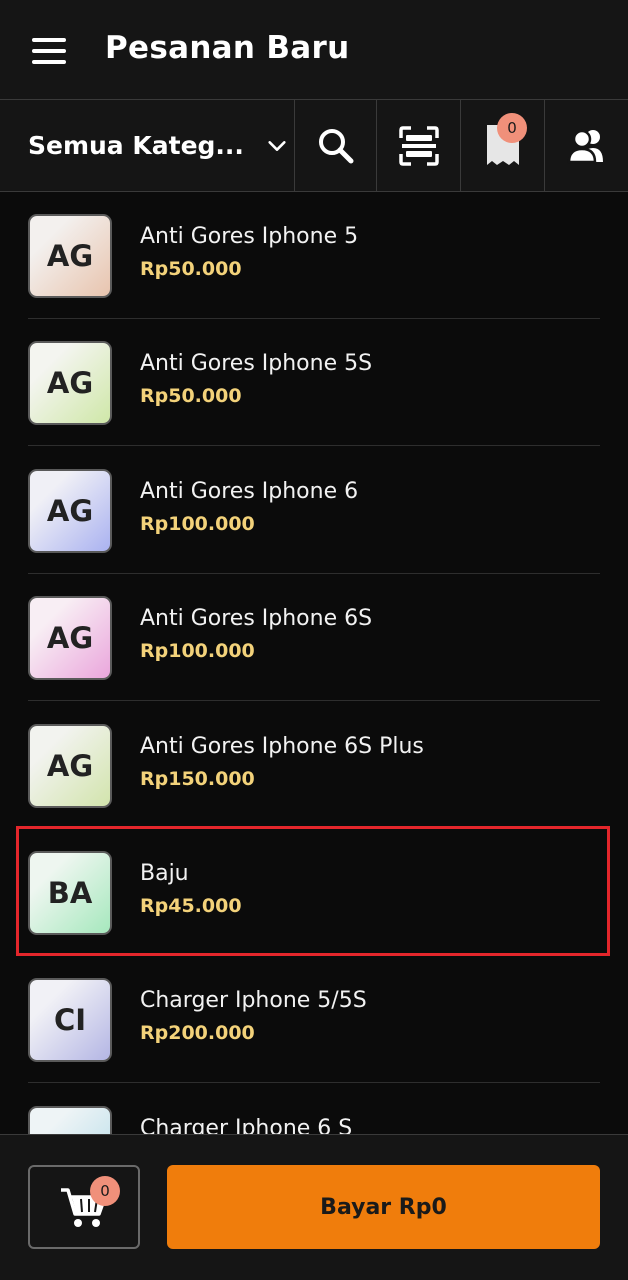 The width and height of the screenshot is (628, 1280). What do you see at coordinates (314, 255) in the screenshot?
I see `product-item: AG Anti Gores Iphone 5 Rp50.000` at bounding box center [314, 255].